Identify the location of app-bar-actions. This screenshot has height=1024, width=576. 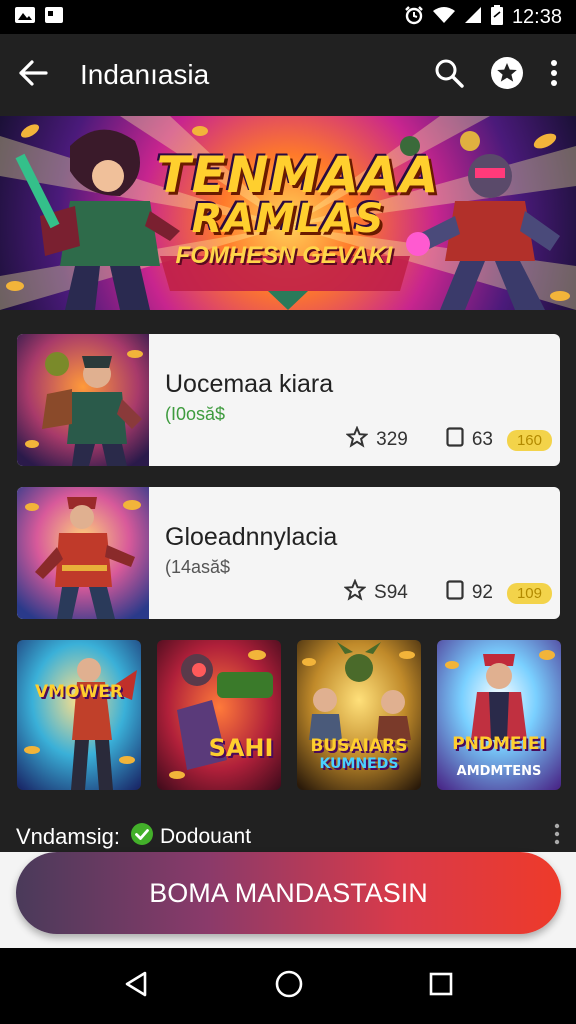
(496, 75).